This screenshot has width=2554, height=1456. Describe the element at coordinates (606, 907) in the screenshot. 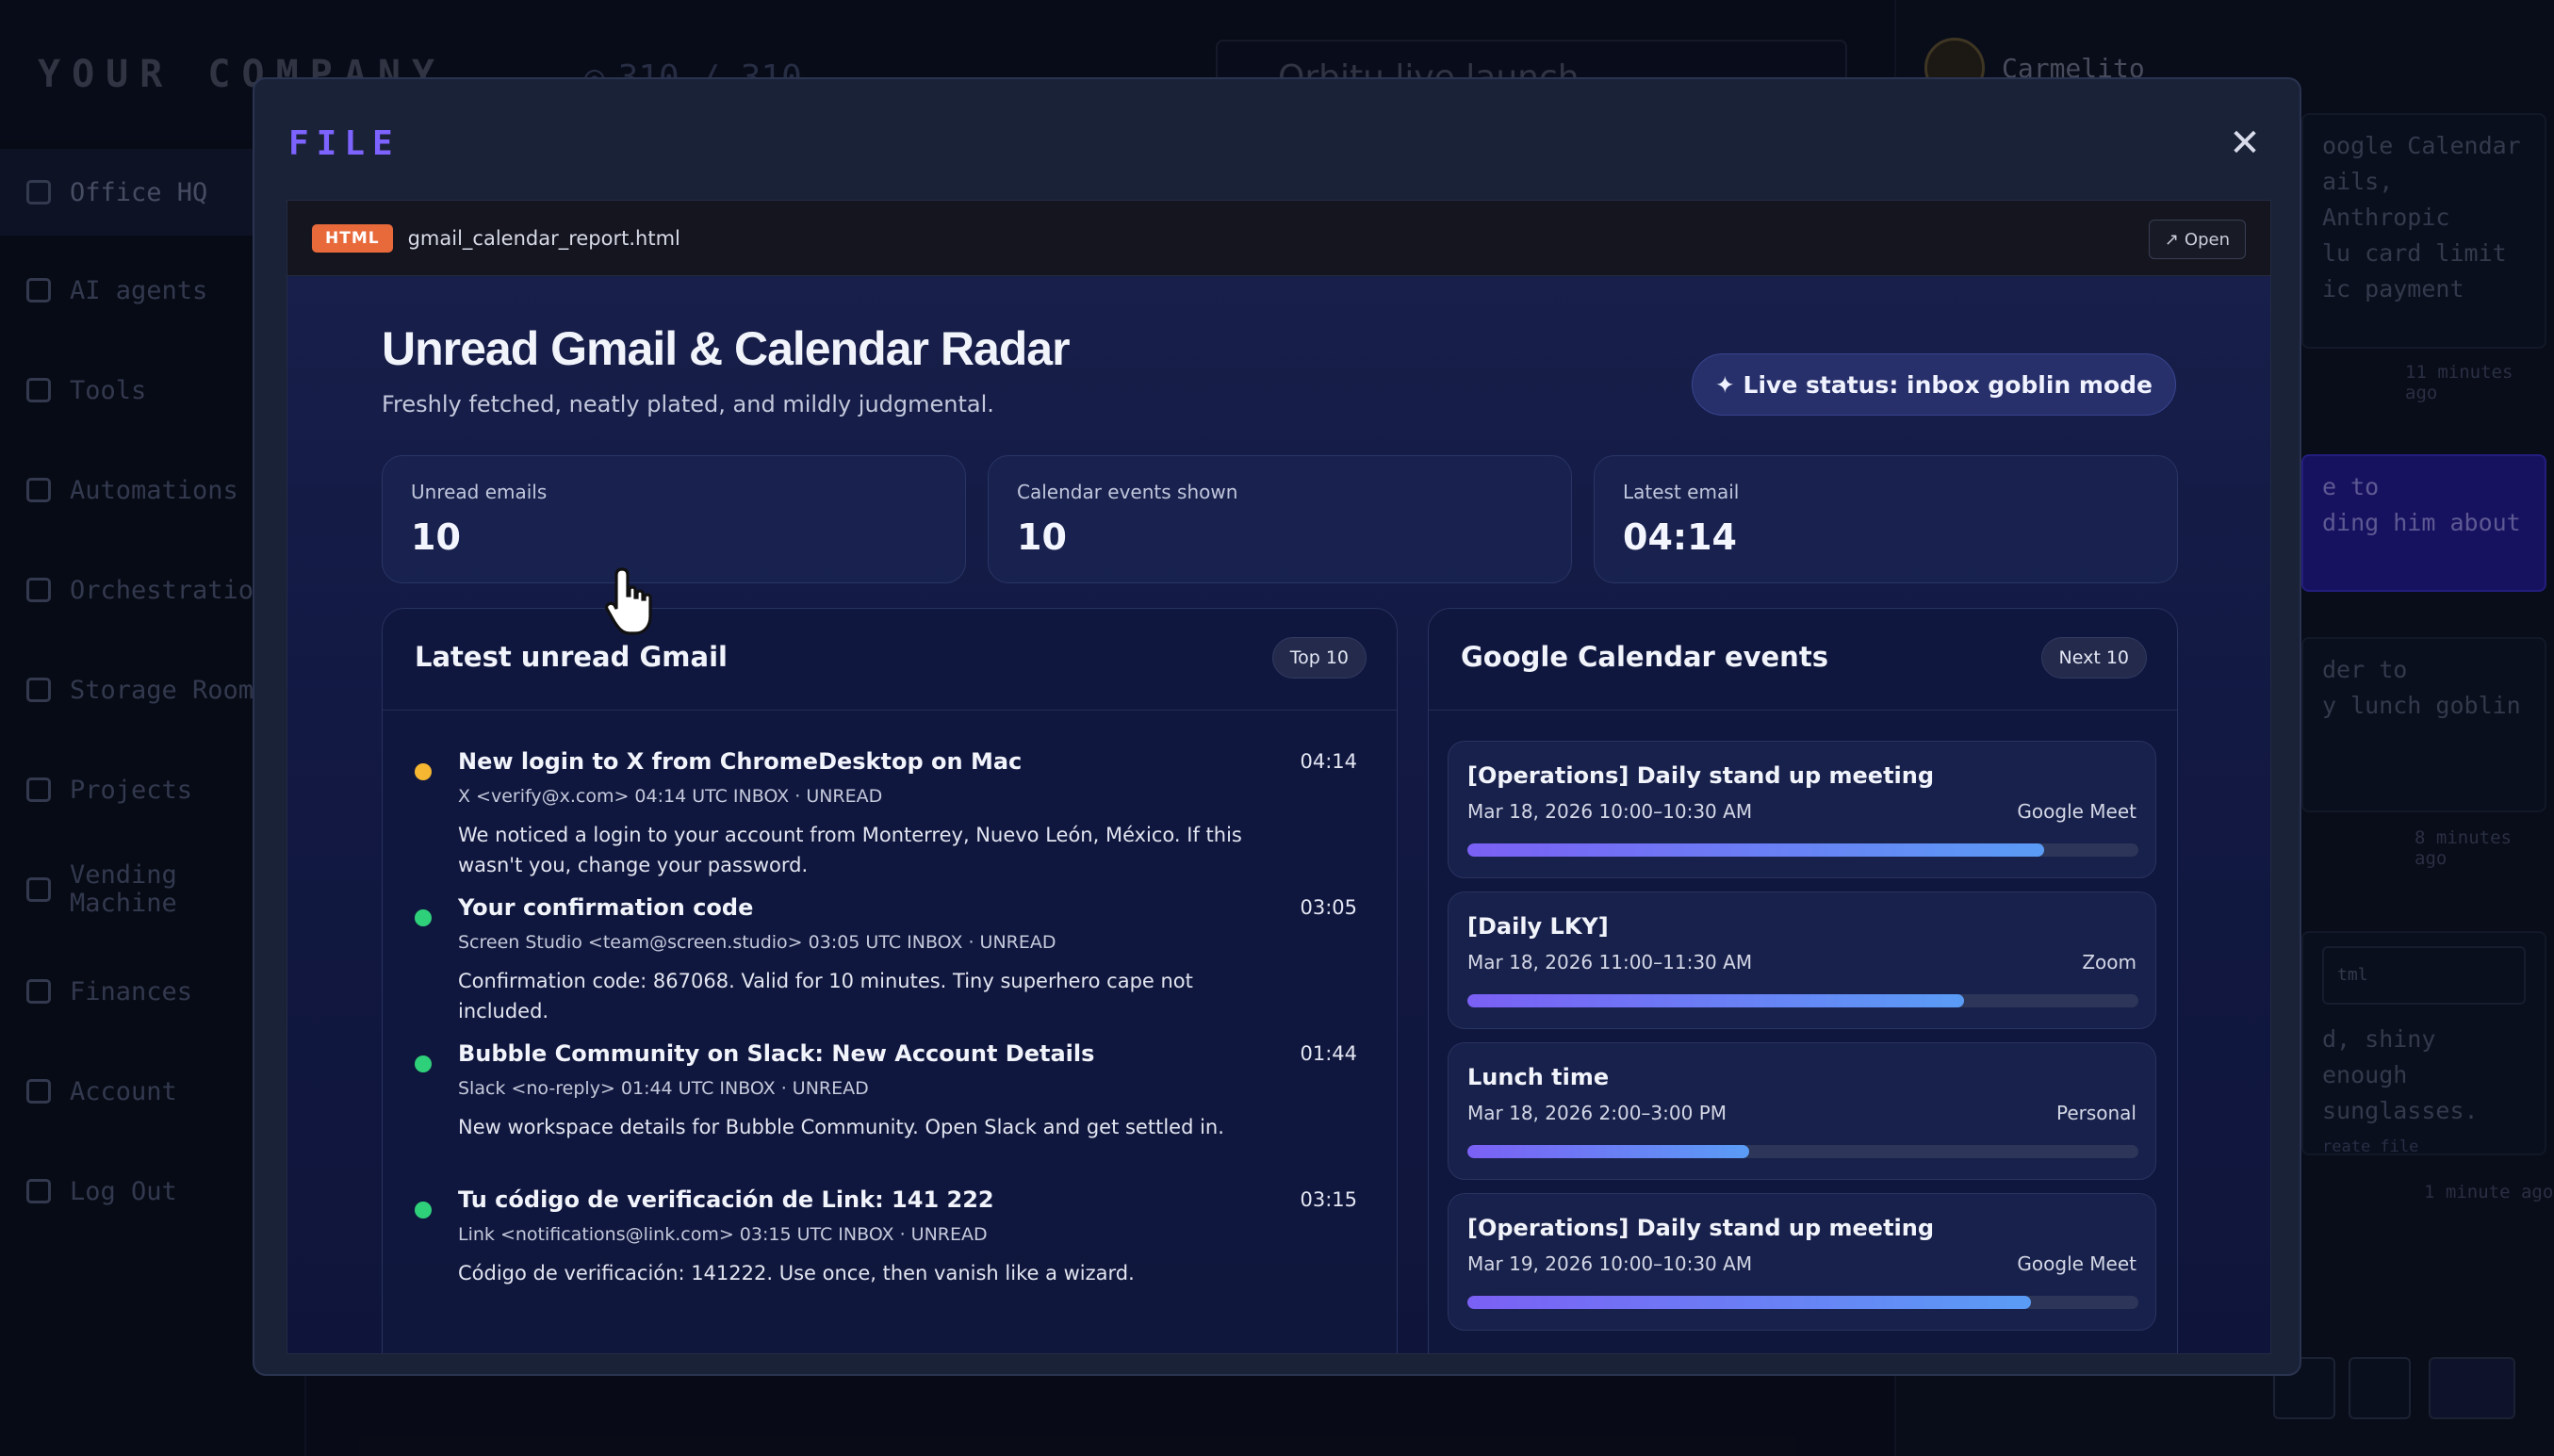

I see `email-subject: Your confirmation code` at that location.